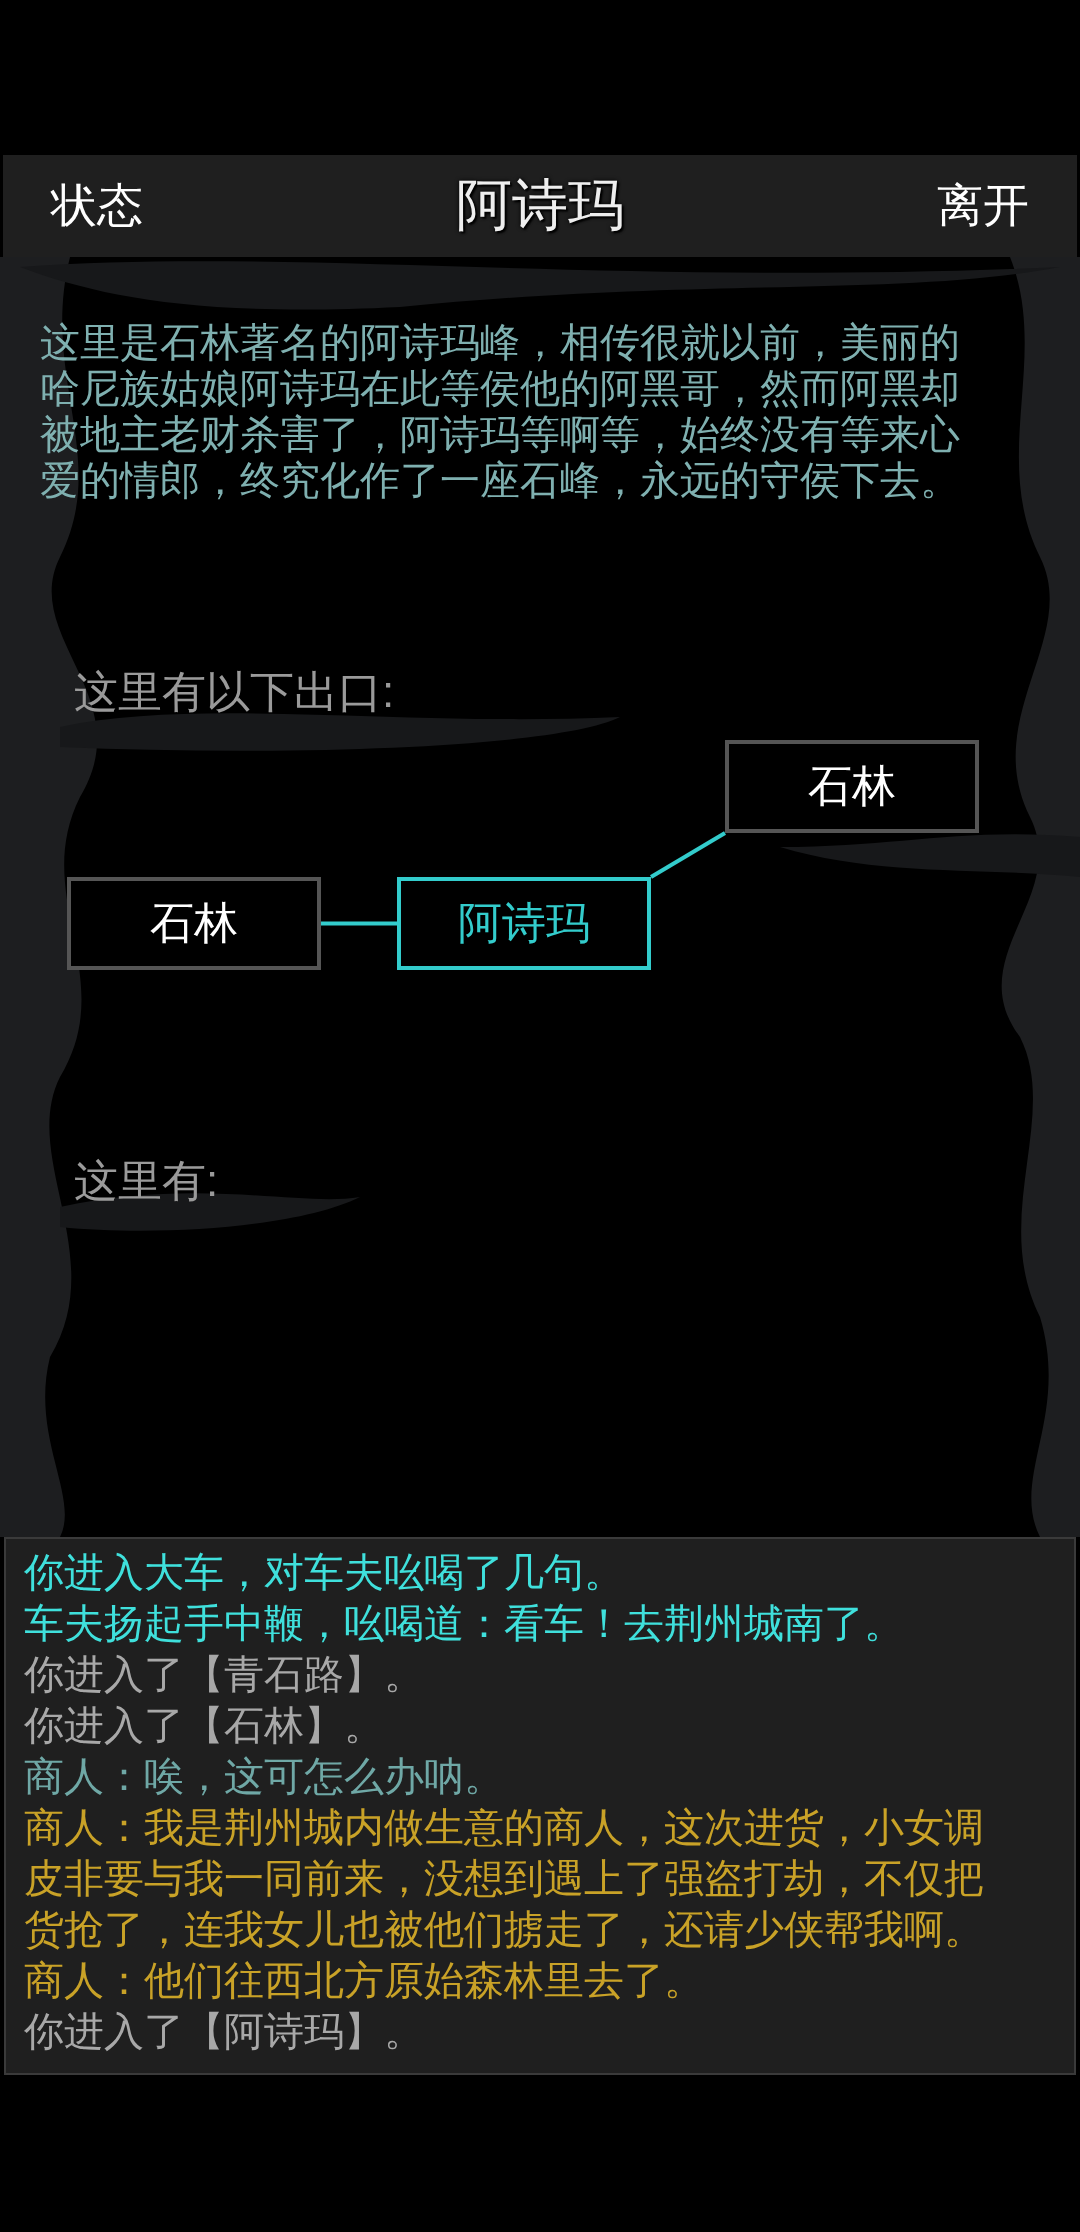  Describe the element at coordinates (147, 1181) in the screenshot. I see `here-label: 这里有:` at that location.